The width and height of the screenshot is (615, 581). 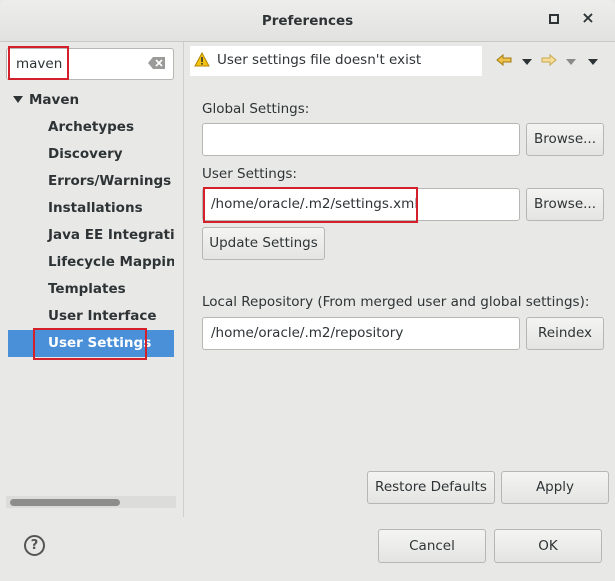 I want to click on tree-item-templates: Templates, so click(x=87, y=289).